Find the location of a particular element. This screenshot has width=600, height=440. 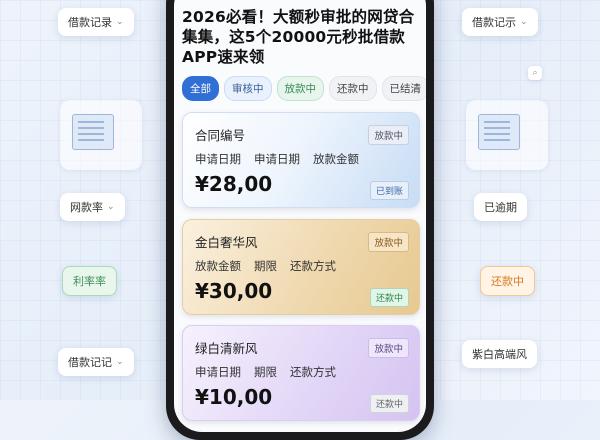

card-title: 金白奢华风 is located at coordinates (226, 242).